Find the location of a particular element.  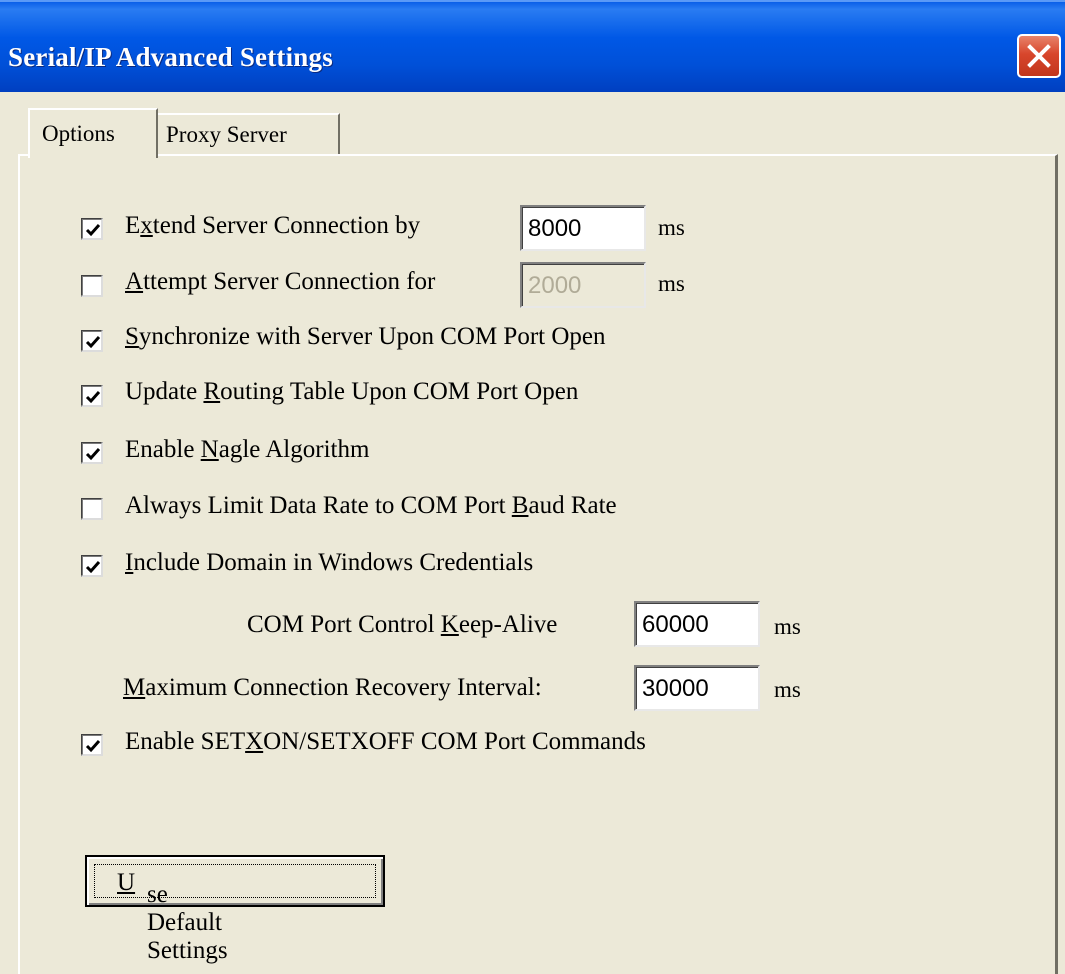

recovery-interval-field: 30000 is located at coordinates (697, 688).